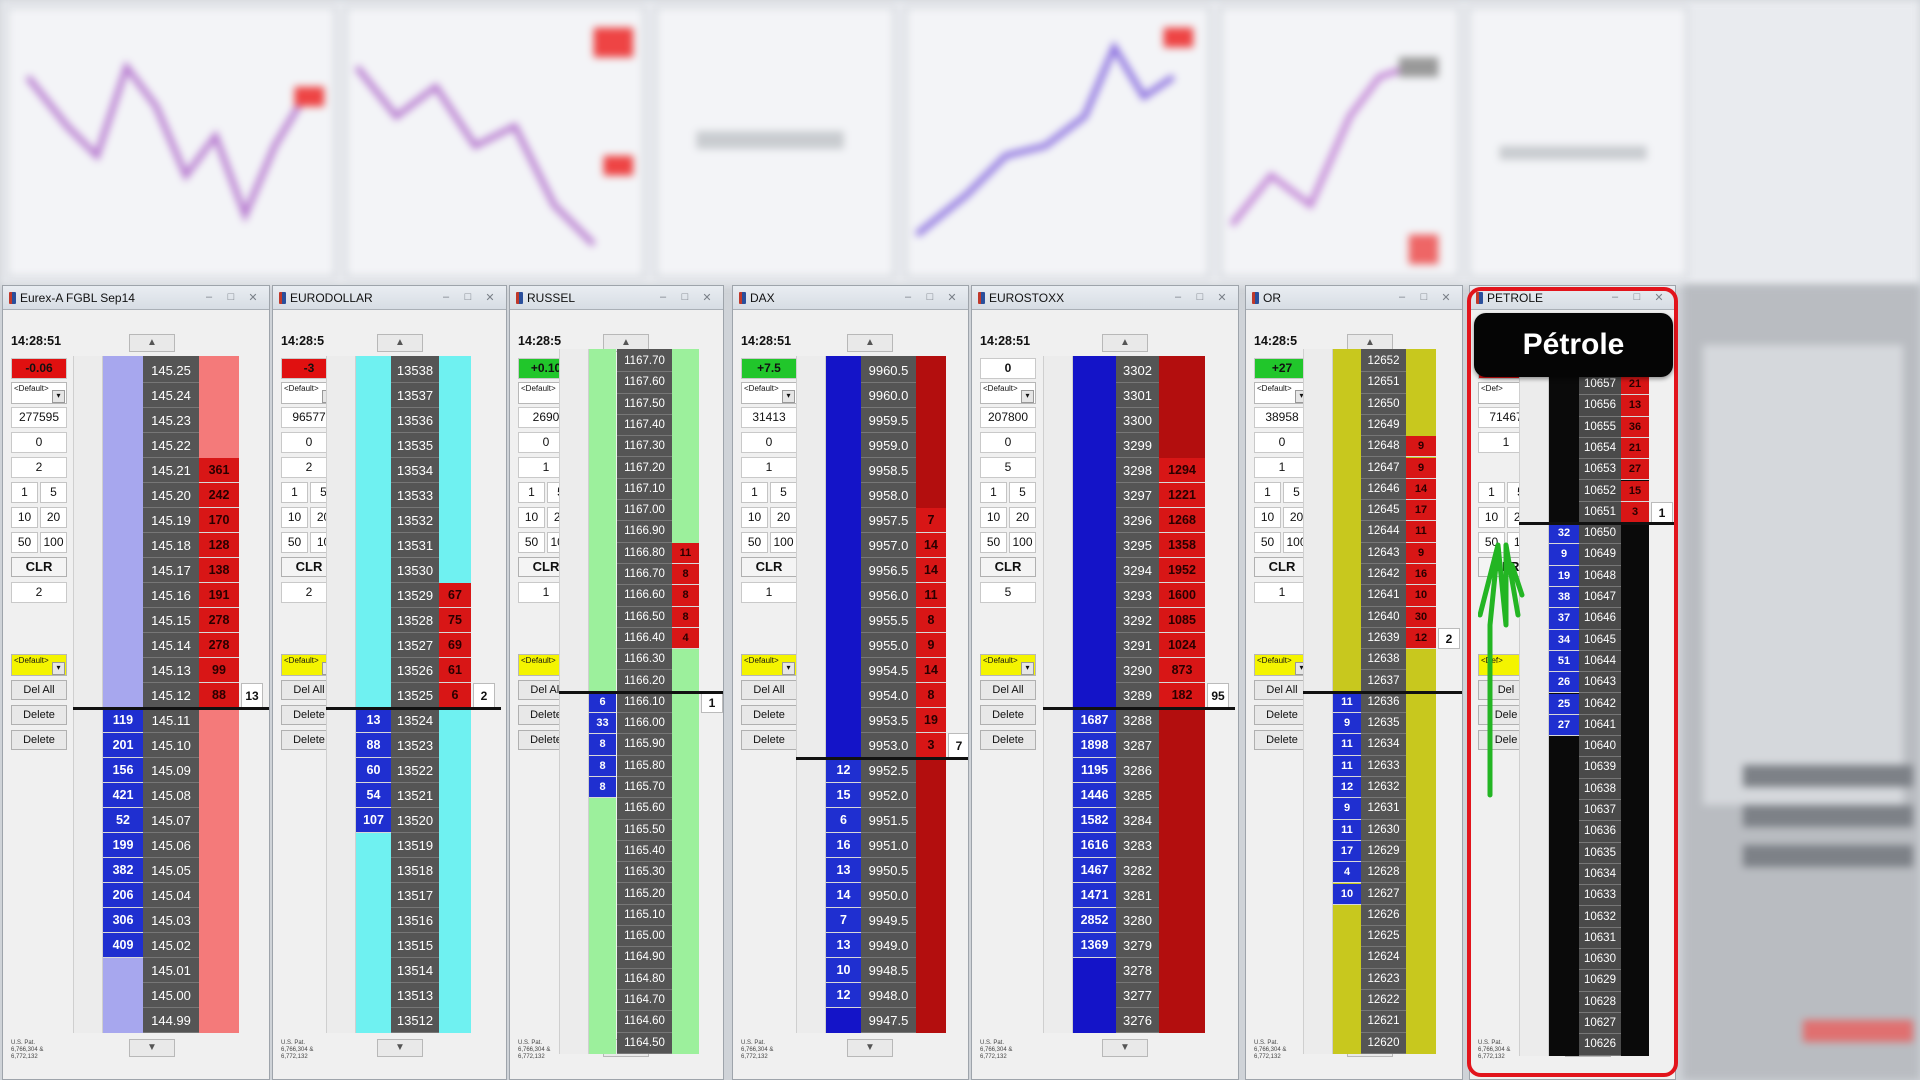 Image resolution: width=1920 pixels, height=1080 pixels. What do you see at coordinates (1635, 385) in the screenshot?
I see `ask-size-cell: 21` at bounding box center [1635, 385].